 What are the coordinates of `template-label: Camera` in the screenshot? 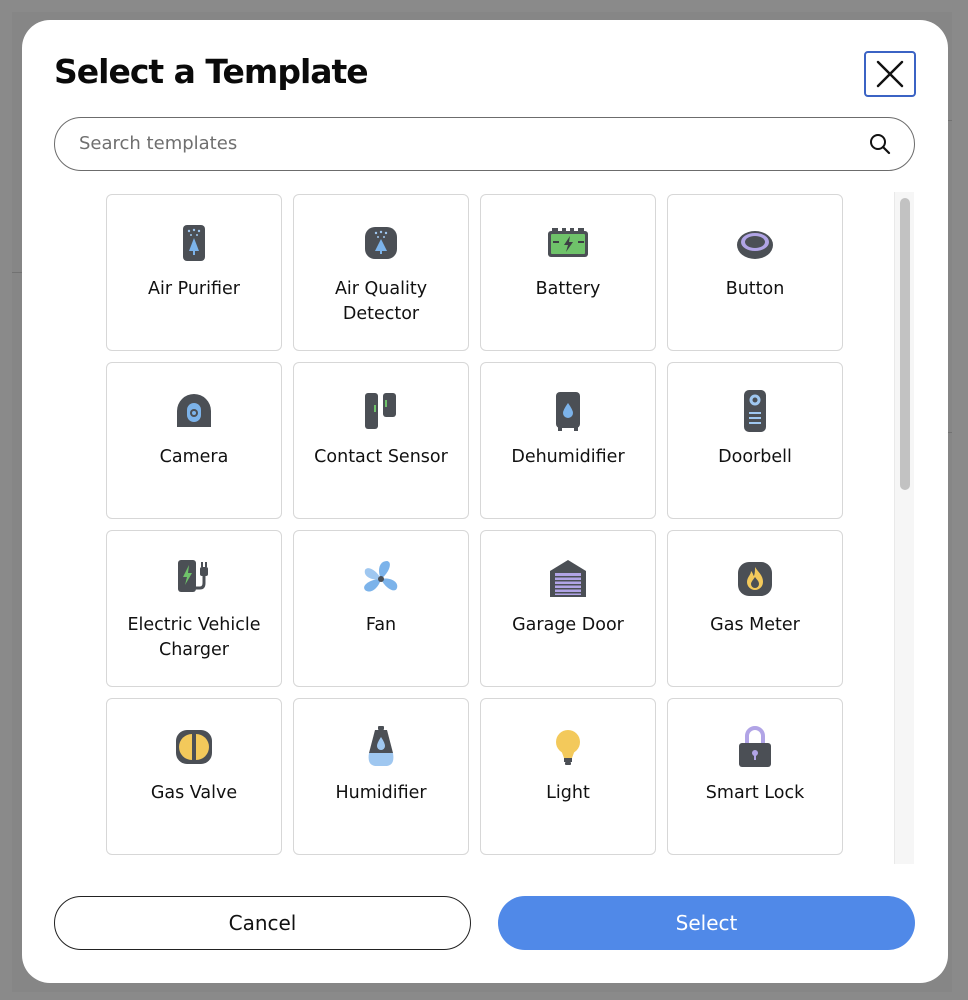 It's located at (194, 457).